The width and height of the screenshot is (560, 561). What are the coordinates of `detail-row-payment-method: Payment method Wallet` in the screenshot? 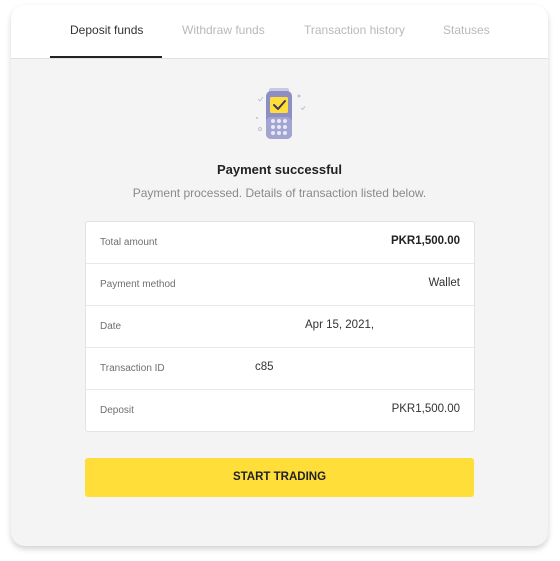 It's located at (280, 285).